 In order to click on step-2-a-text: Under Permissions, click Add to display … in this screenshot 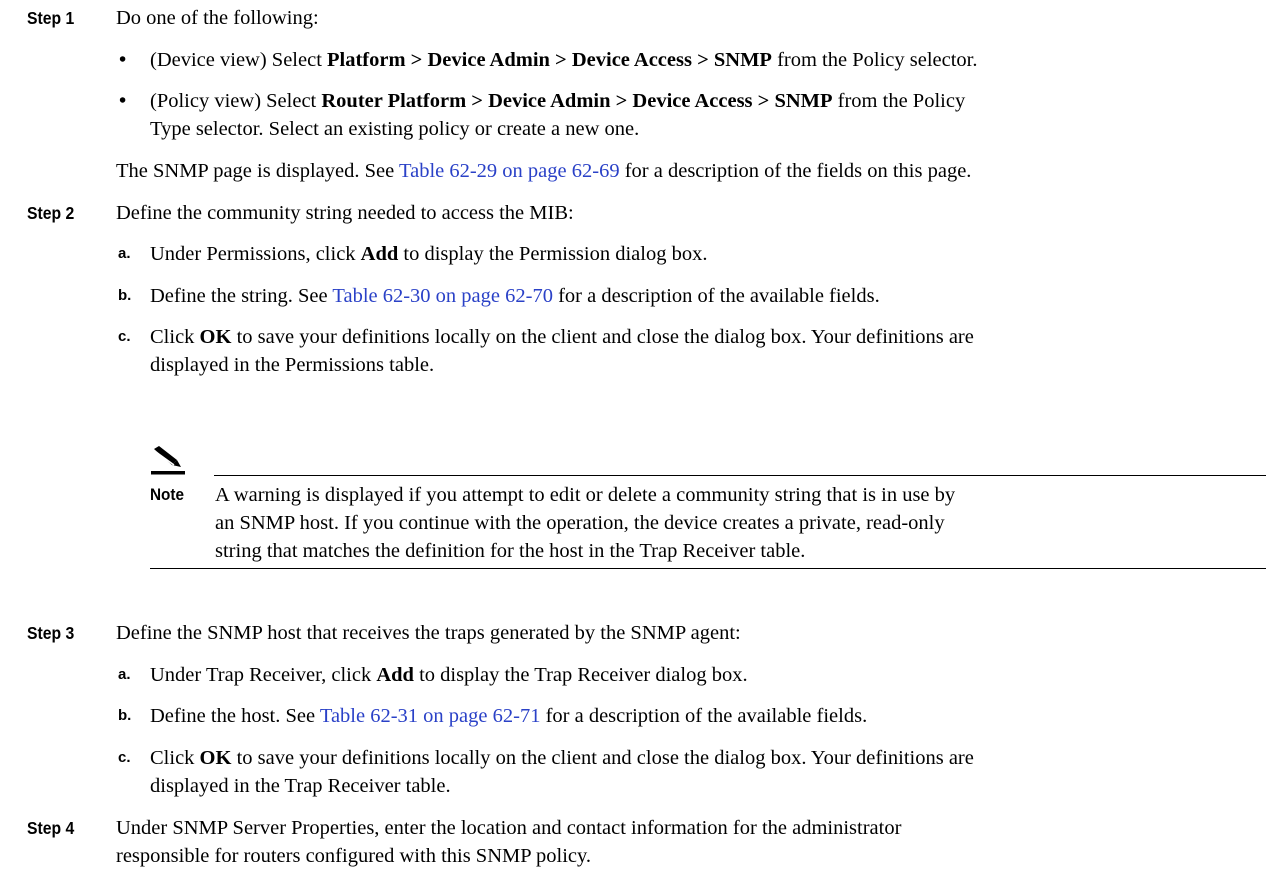, I will do `click(429, 254)`.